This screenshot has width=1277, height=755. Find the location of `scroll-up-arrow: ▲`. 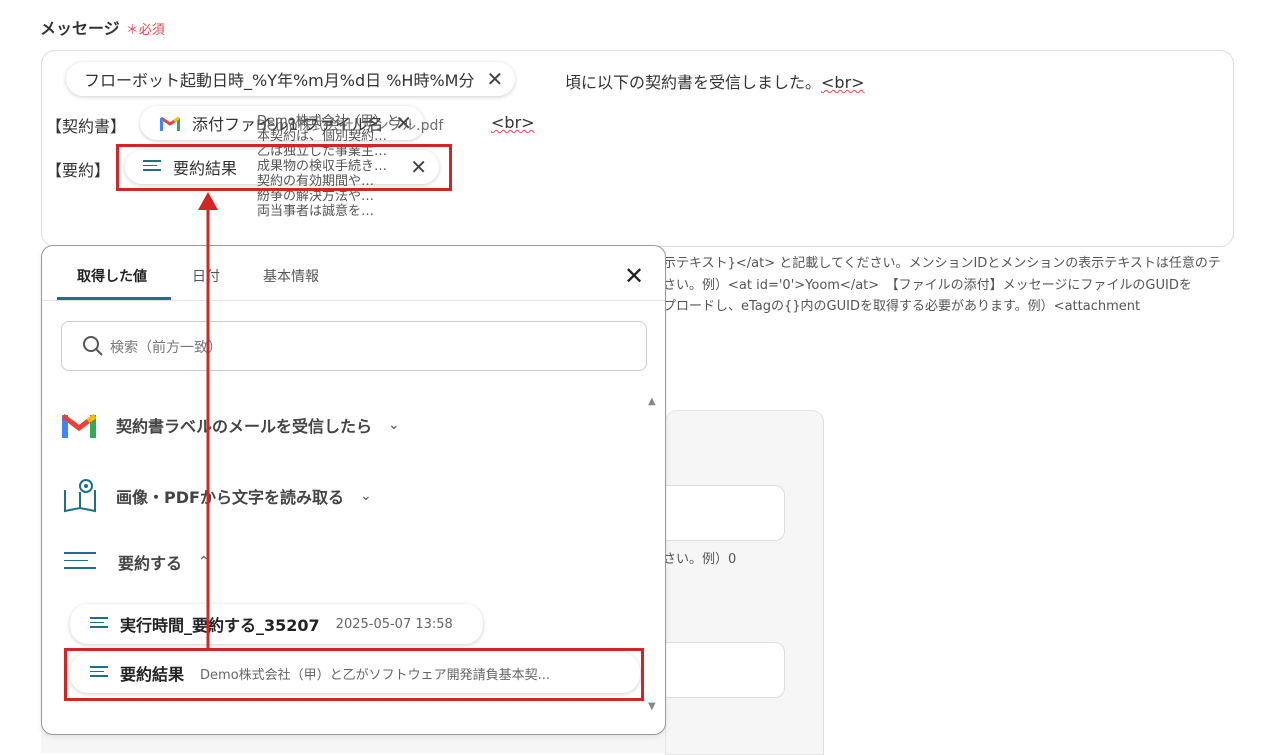

scroll-up-arrow: ▲ is located at coordinates (652, 401).